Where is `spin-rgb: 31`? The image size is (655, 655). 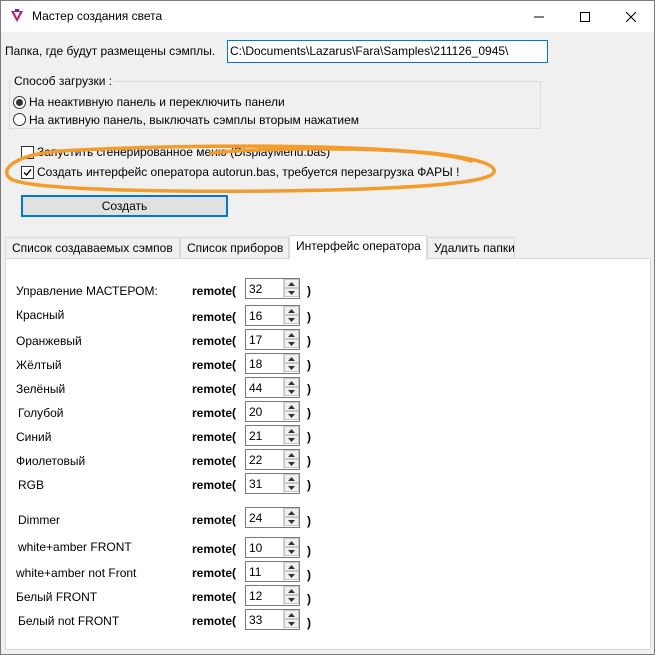 spin-rgb: 31 is located at coordinates (272, 483).